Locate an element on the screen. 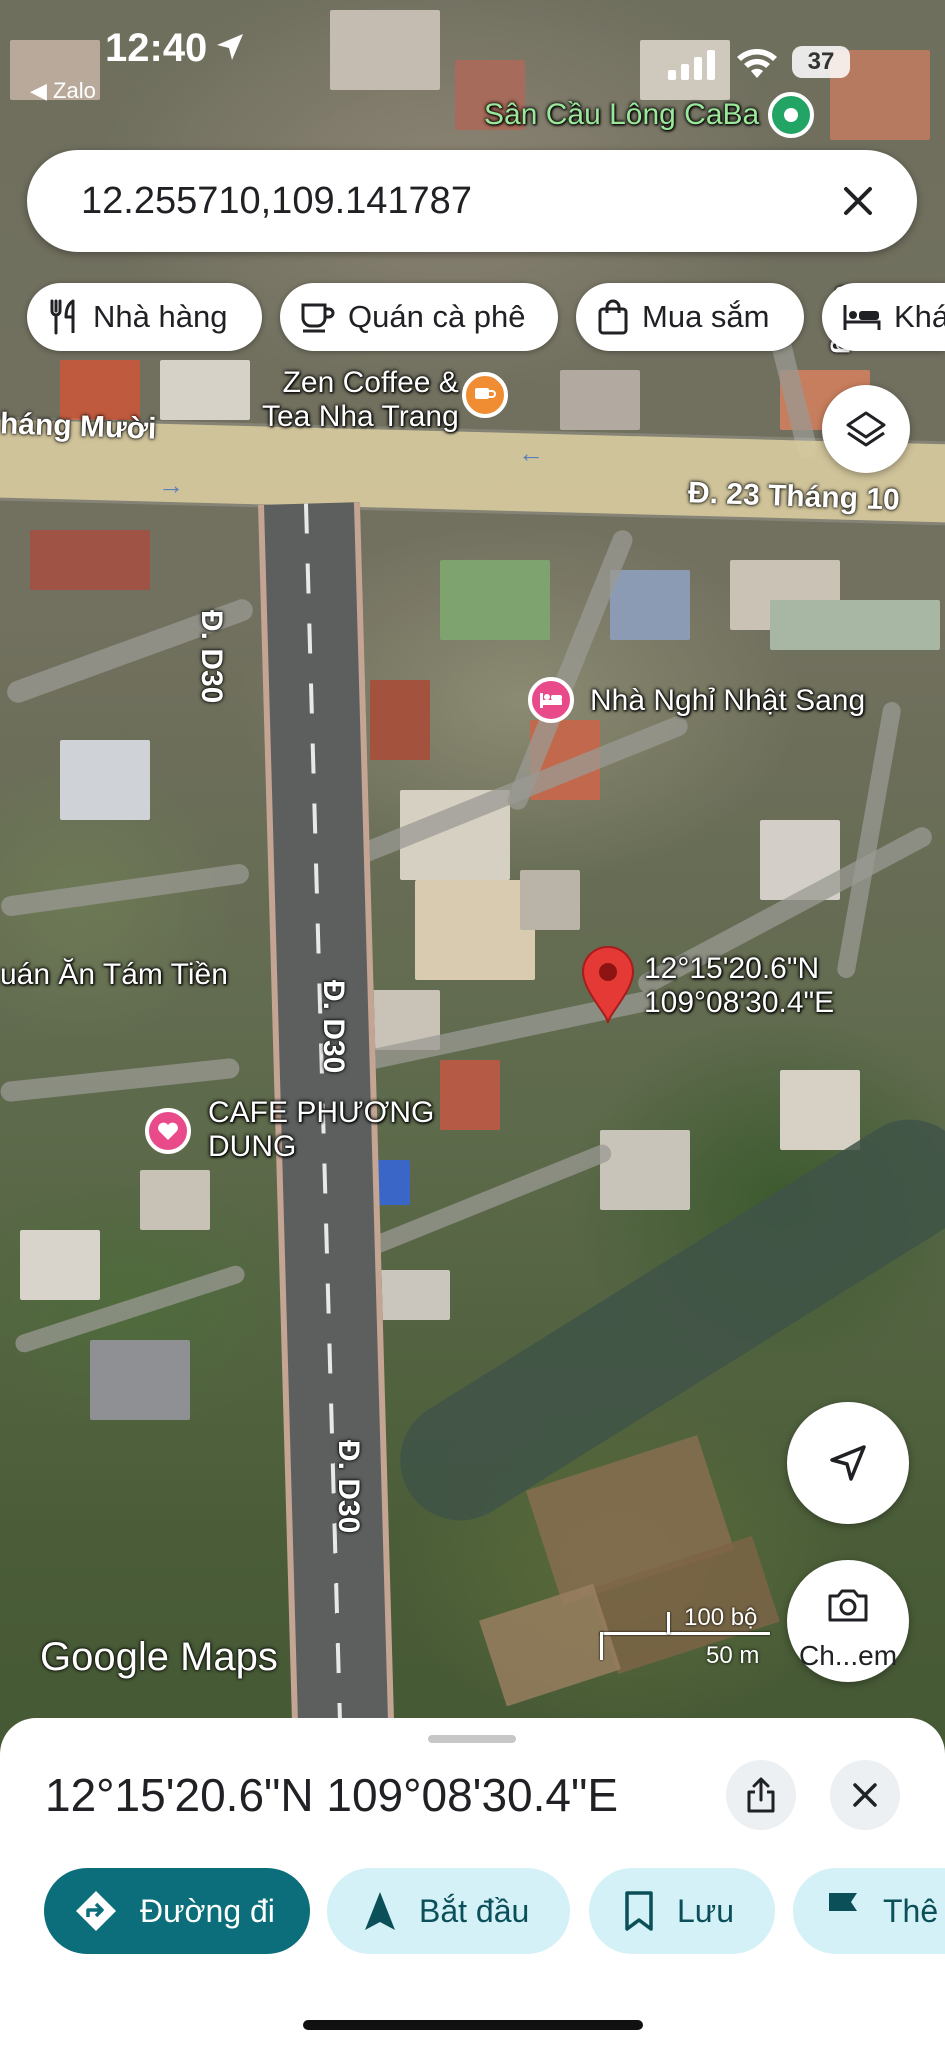 The height and width of the screenshot is (2048, 945). pin-coordinate-label: 12°15'20.6"N 109°08'30.4"E is located at coordinates (739, 986).